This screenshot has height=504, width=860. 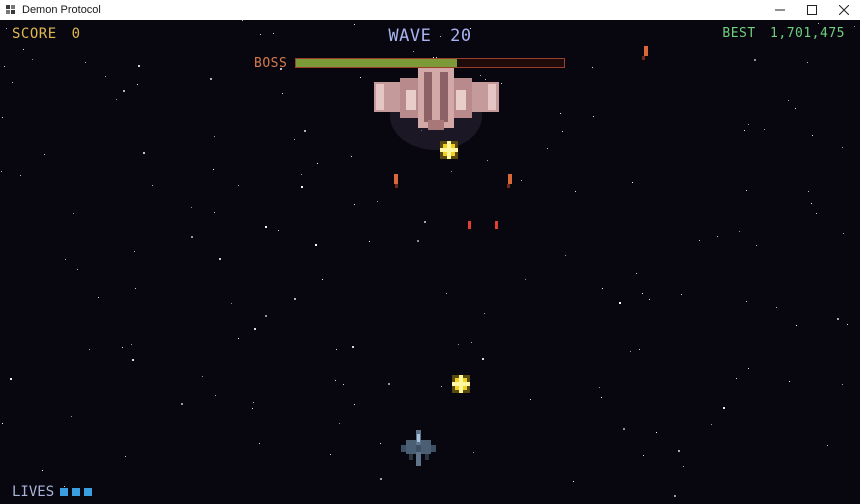 I want to click on close-button, so click(x=844, y=10).